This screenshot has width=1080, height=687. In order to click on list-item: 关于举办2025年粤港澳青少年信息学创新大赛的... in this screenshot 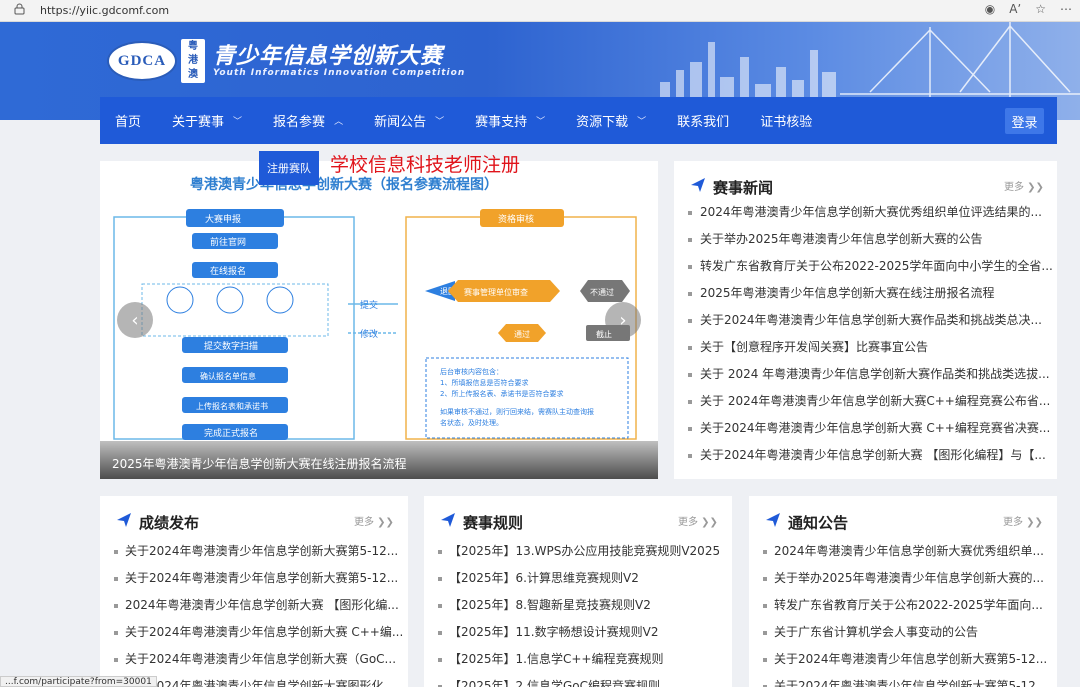, I will do `click(903, 578)`.